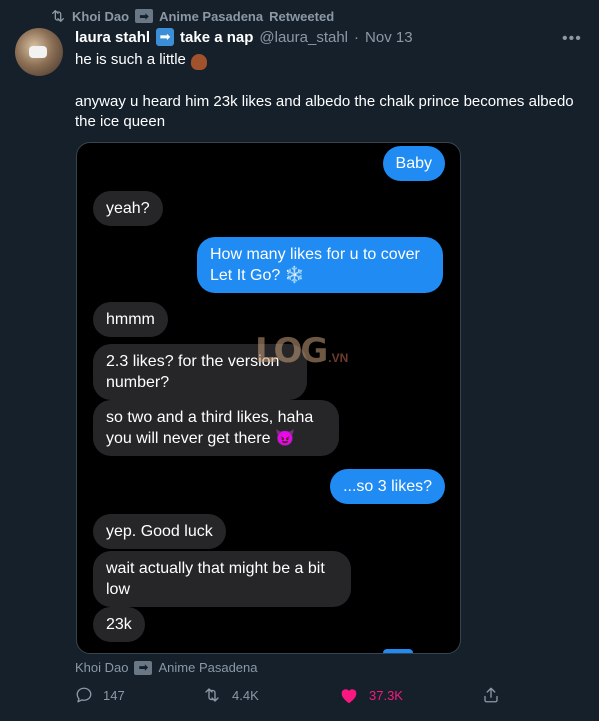 Image resolution: width=599 pixels, height=721 pixels. What do you see at coordinates (413, 163) in the screenshot?
I see `chat-message: Baby` at bounding box center [413, 163].